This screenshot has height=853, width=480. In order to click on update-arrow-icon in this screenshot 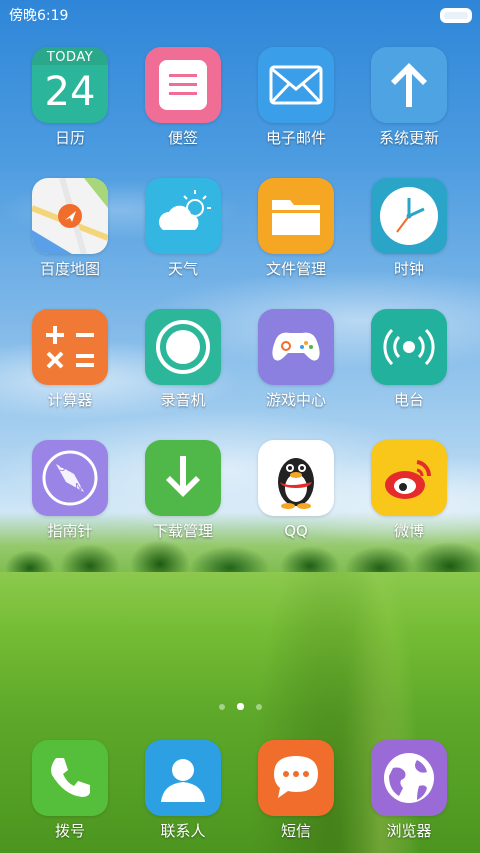, I will do `click(409, 85)`.